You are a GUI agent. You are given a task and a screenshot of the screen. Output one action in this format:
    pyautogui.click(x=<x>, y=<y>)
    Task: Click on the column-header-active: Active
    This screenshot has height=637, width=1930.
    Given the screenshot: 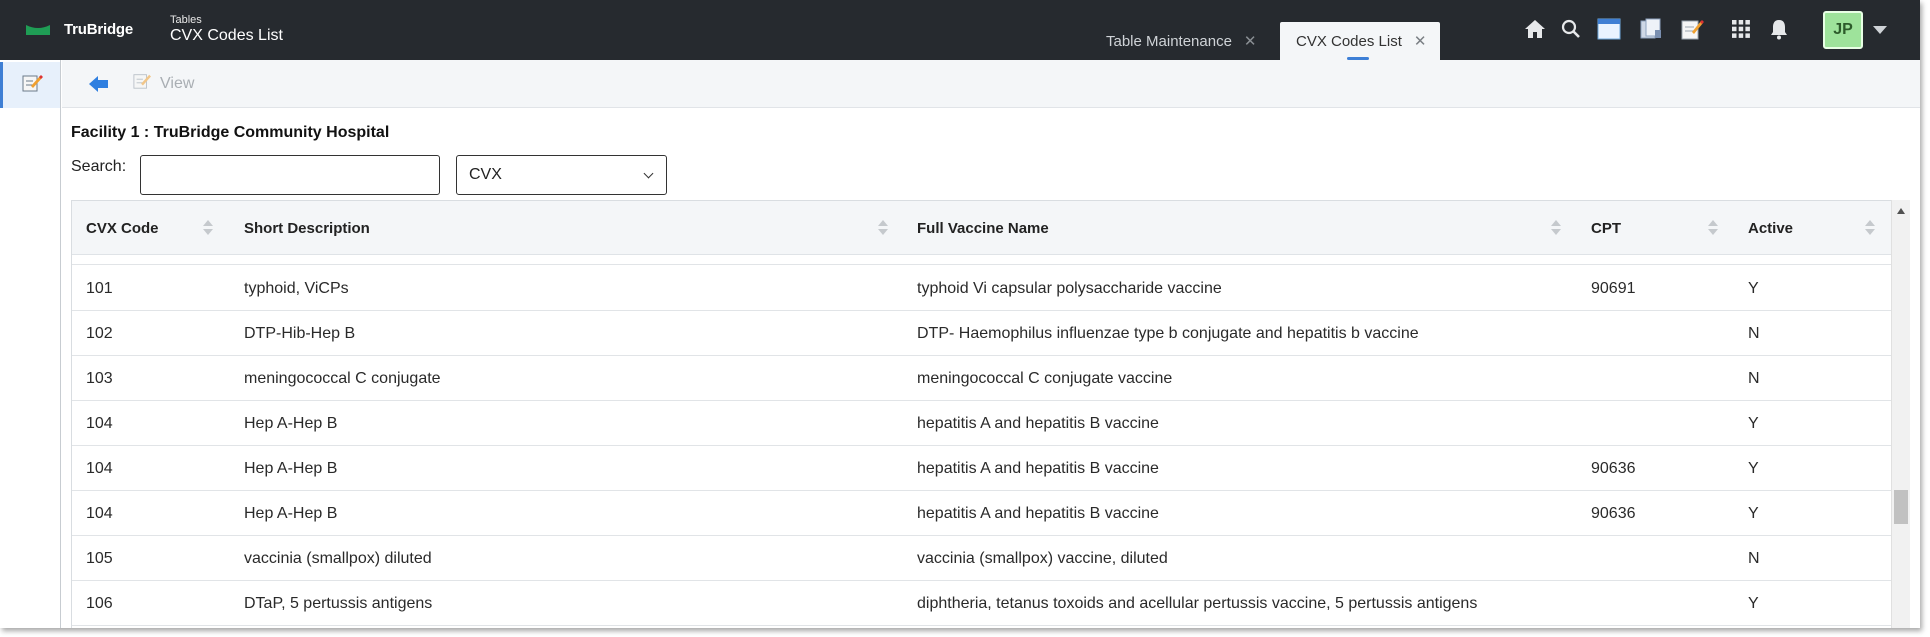 What is the action you would take?
    pyautogui.click(x=1770, y=228)
    